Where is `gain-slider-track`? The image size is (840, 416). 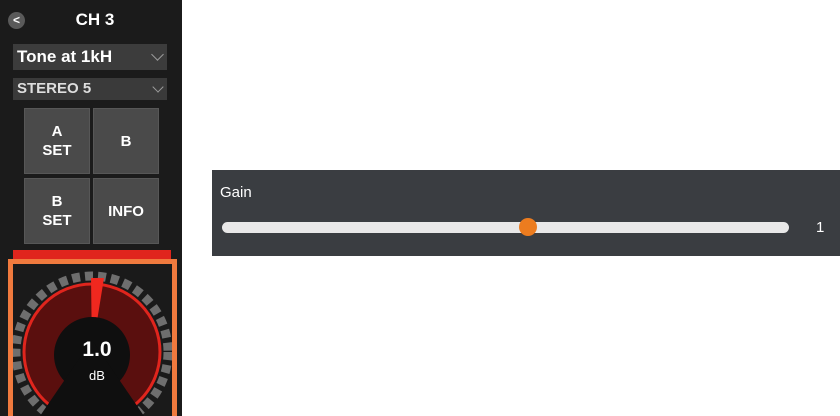 gain-slider-track is located at coordinates (505, 227).